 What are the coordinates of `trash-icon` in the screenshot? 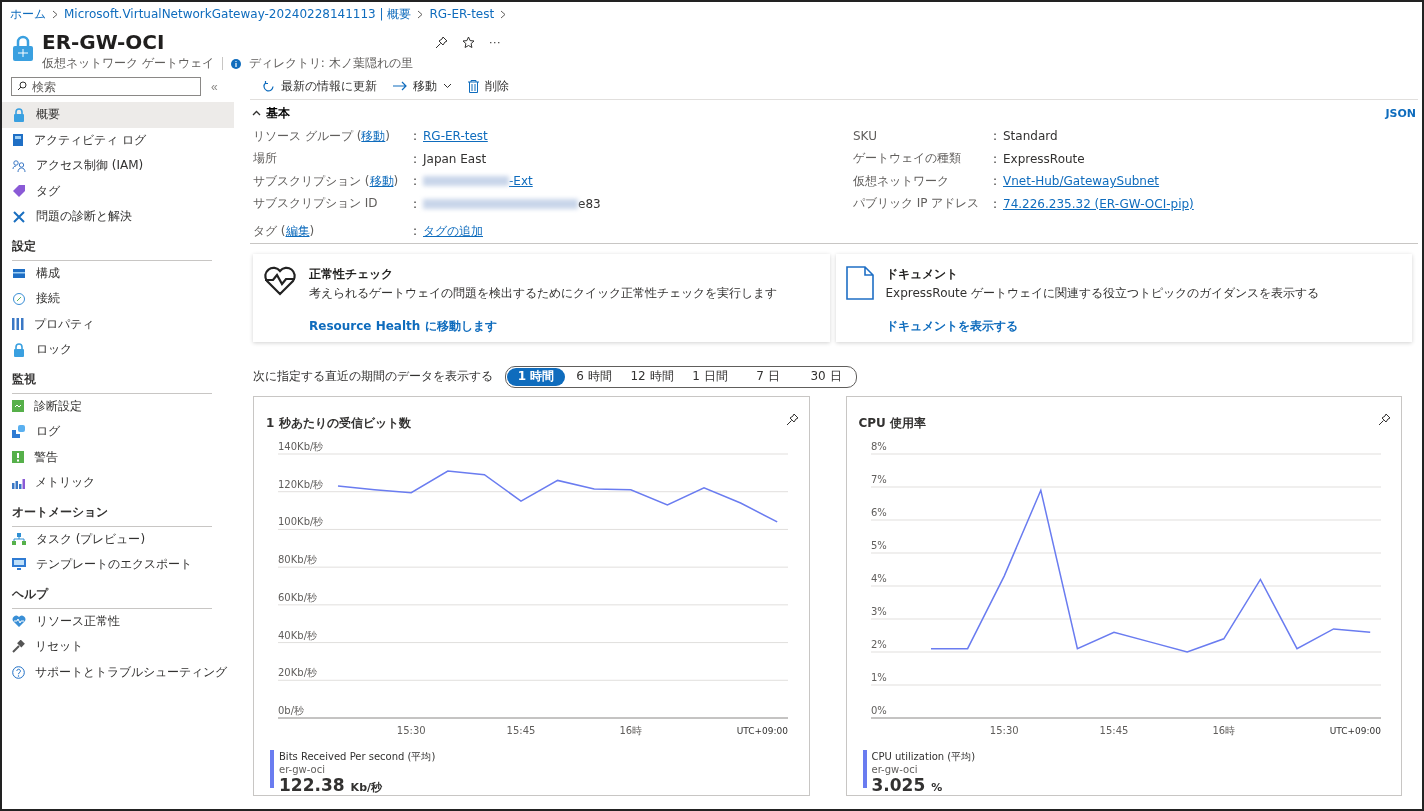 It's located at (473, 86).